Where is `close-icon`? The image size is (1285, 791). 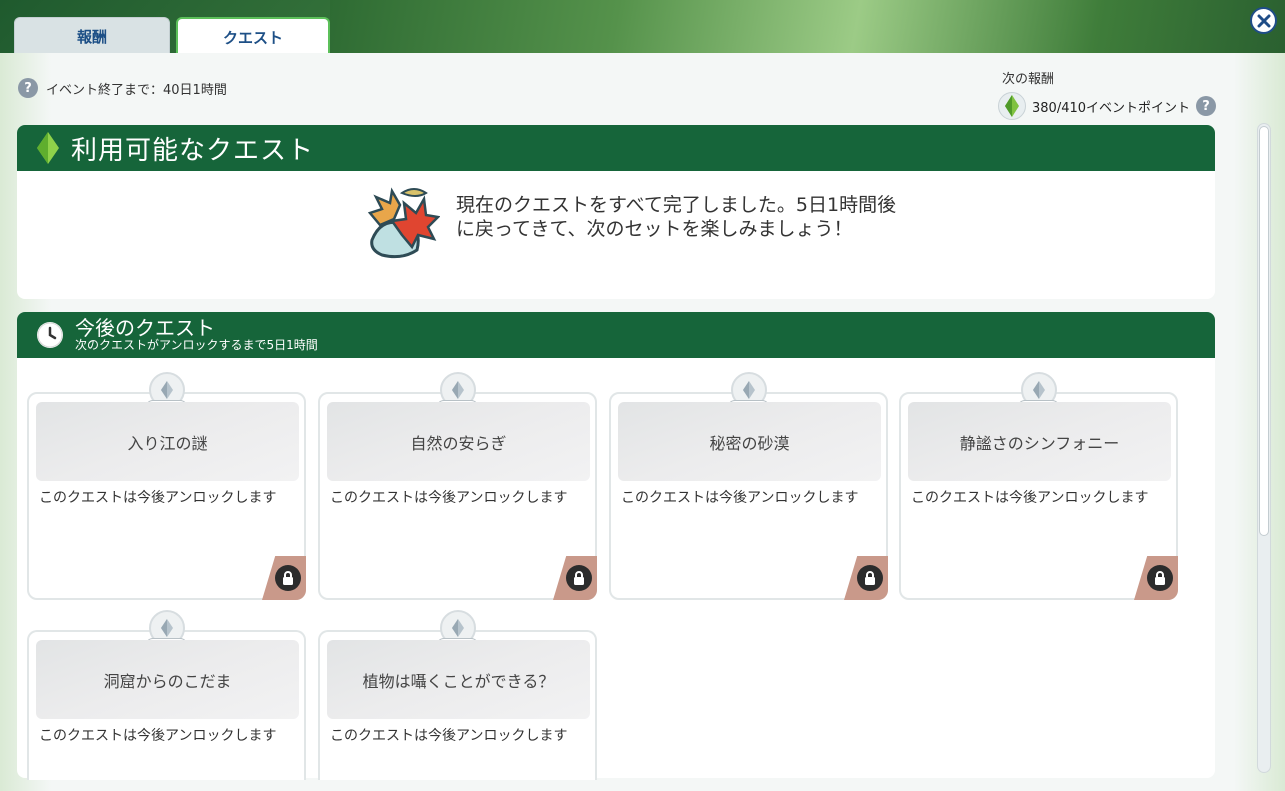
close-icon is located at coordinates (1263, 20).